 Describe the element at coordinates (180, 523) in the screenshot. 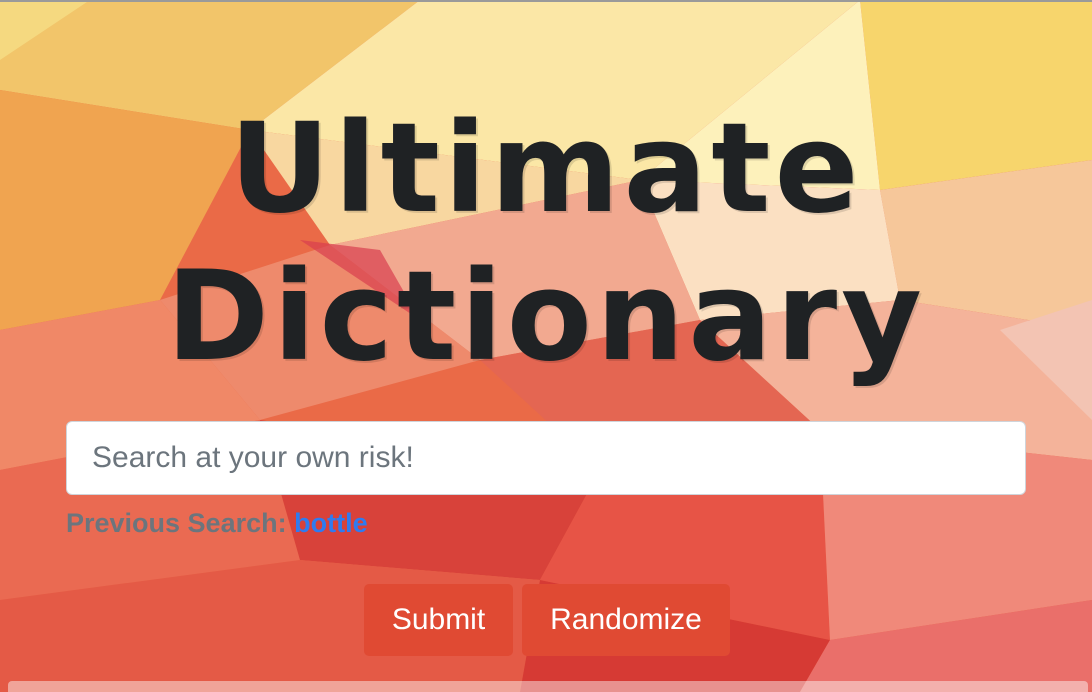

I see `previous-search-label: Previous Search:` at that location.